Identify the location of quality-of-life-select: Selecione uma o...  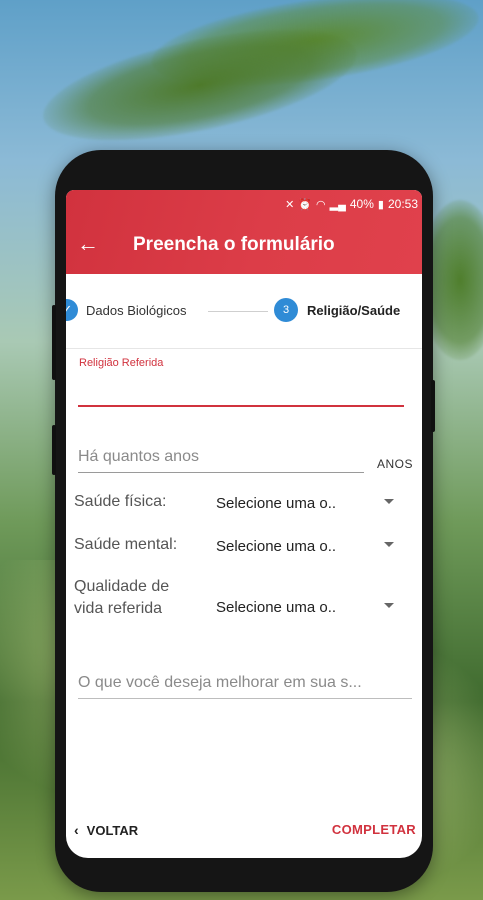
(310, 607).